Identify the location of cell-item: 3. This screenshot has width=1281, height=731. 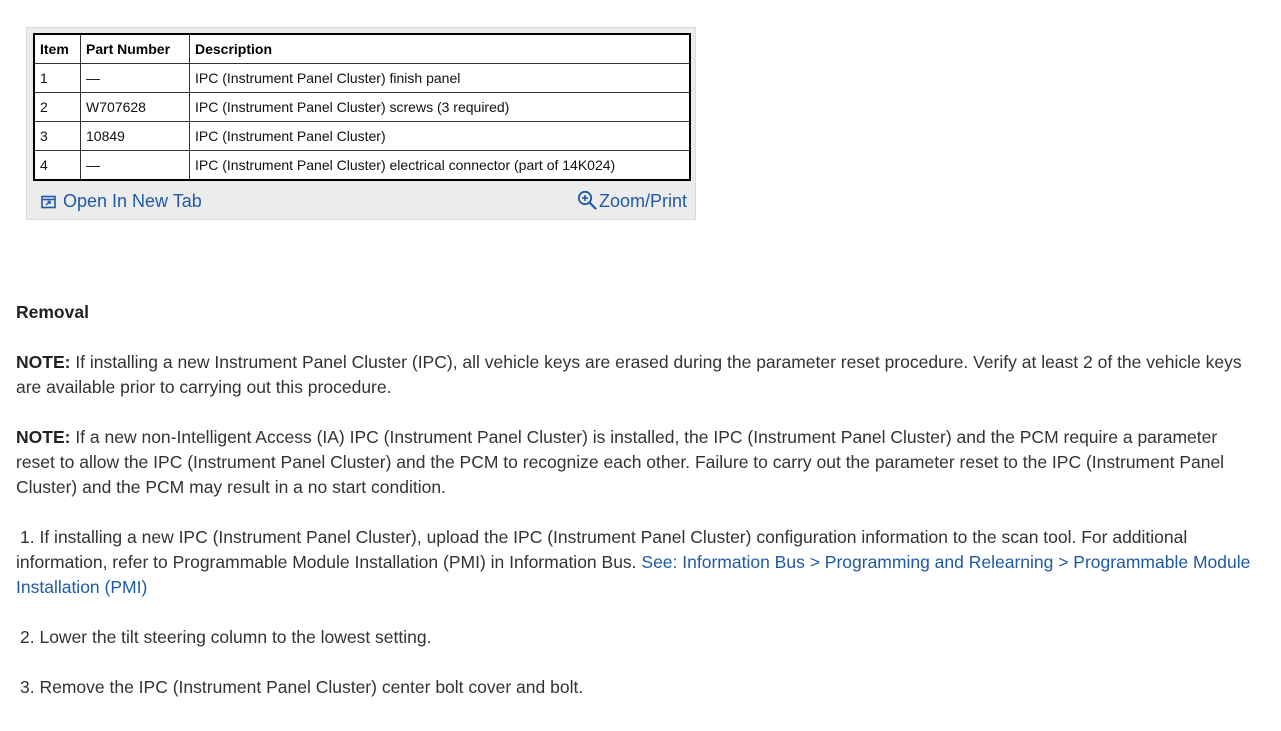
(57, 136).